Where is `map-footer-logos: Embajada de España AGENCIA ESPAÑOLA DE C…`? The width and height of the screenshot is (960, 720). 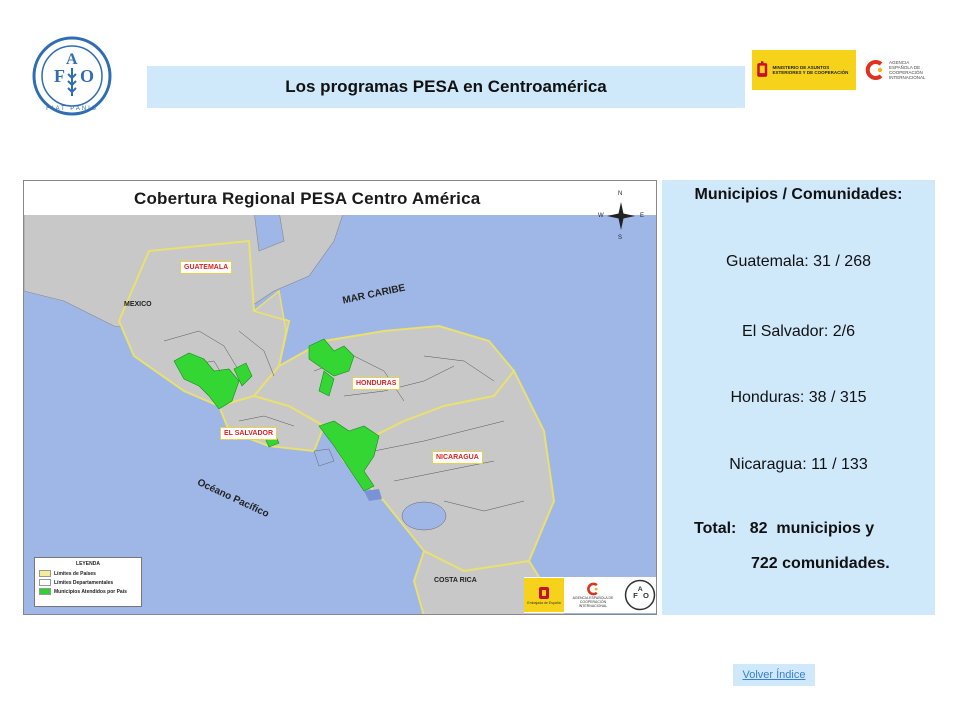
map-footer-logos: Embajada de España AGENCIA ESPAÑOLA DE C… is located at coordinates (590, 595).